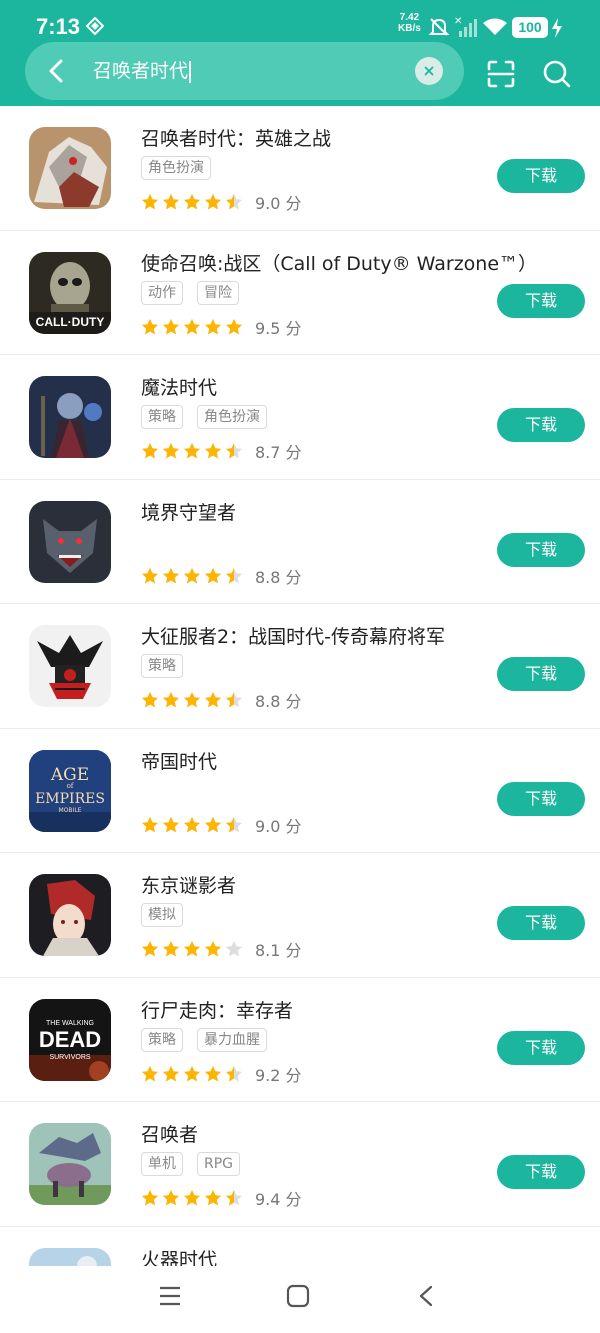 This screenshot has width=600, height=1333. I want to click on app-row-summoners-era: 召唤者时代：英雄之战 角色扮演 9.0 分 下载, so click(300, 168).